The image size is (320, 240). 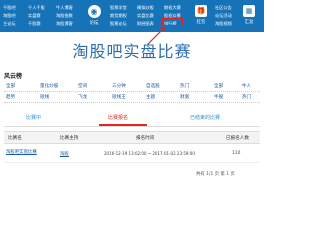 I want to click on group-link: 空间, so click(x=82, y=86).